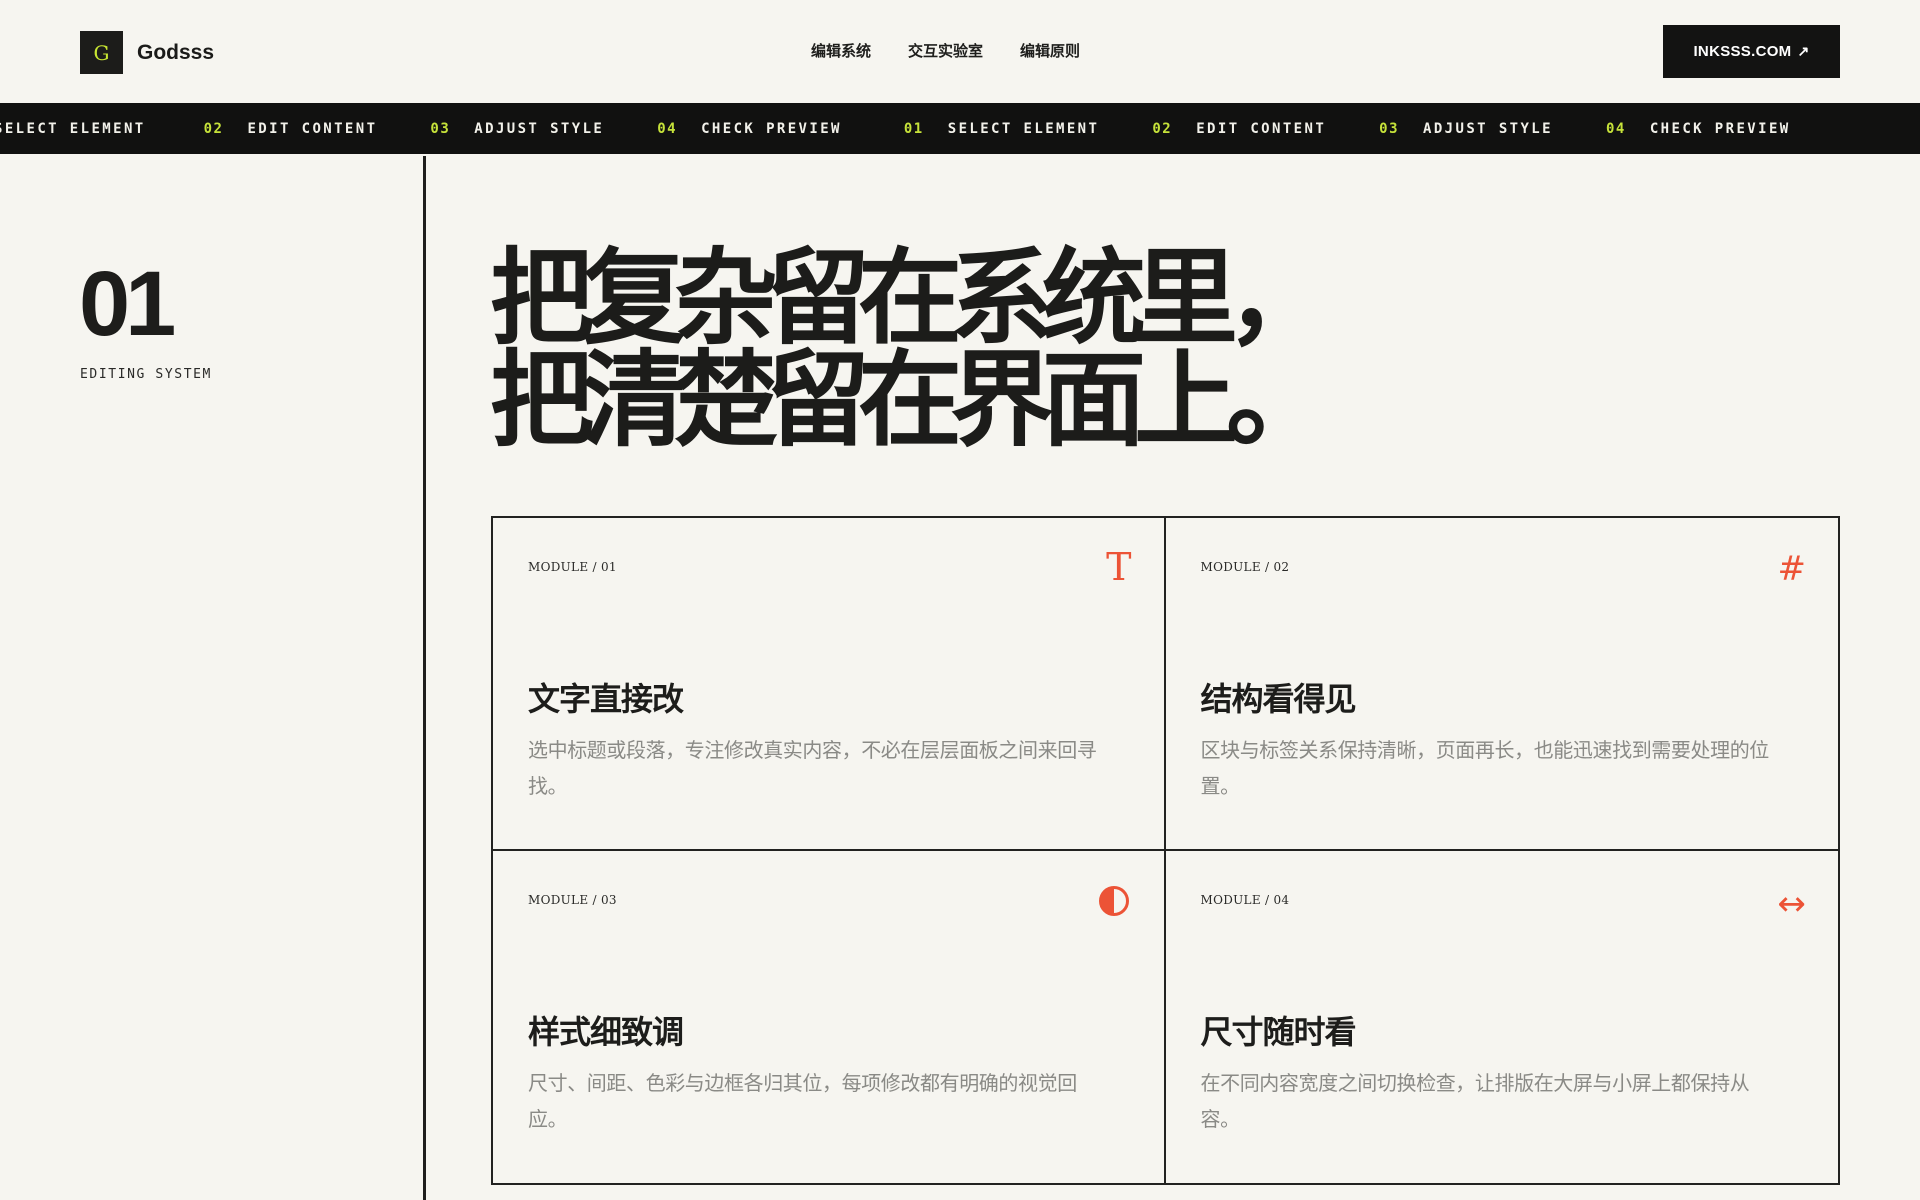 This screenshot has height=1200, width=1920. Describe the element at coordinates (1245, 899) in the screenshot. I see `module-tag: MODULE / 04` at that location.